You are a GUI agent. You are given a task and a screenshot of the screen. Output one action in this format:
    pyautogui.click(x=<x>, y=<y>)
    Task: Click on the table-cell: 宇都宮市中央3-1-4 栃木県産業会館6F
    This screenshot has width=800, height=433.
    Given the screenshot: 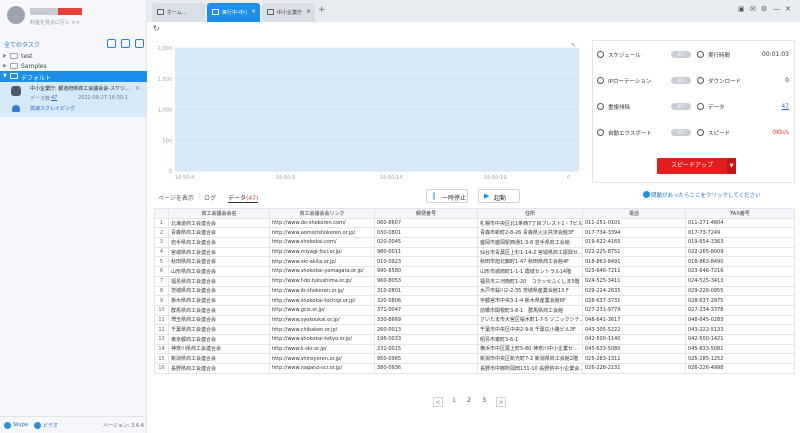 What is the action you would take?
    pyautogui.click(x=530, y=300)
    